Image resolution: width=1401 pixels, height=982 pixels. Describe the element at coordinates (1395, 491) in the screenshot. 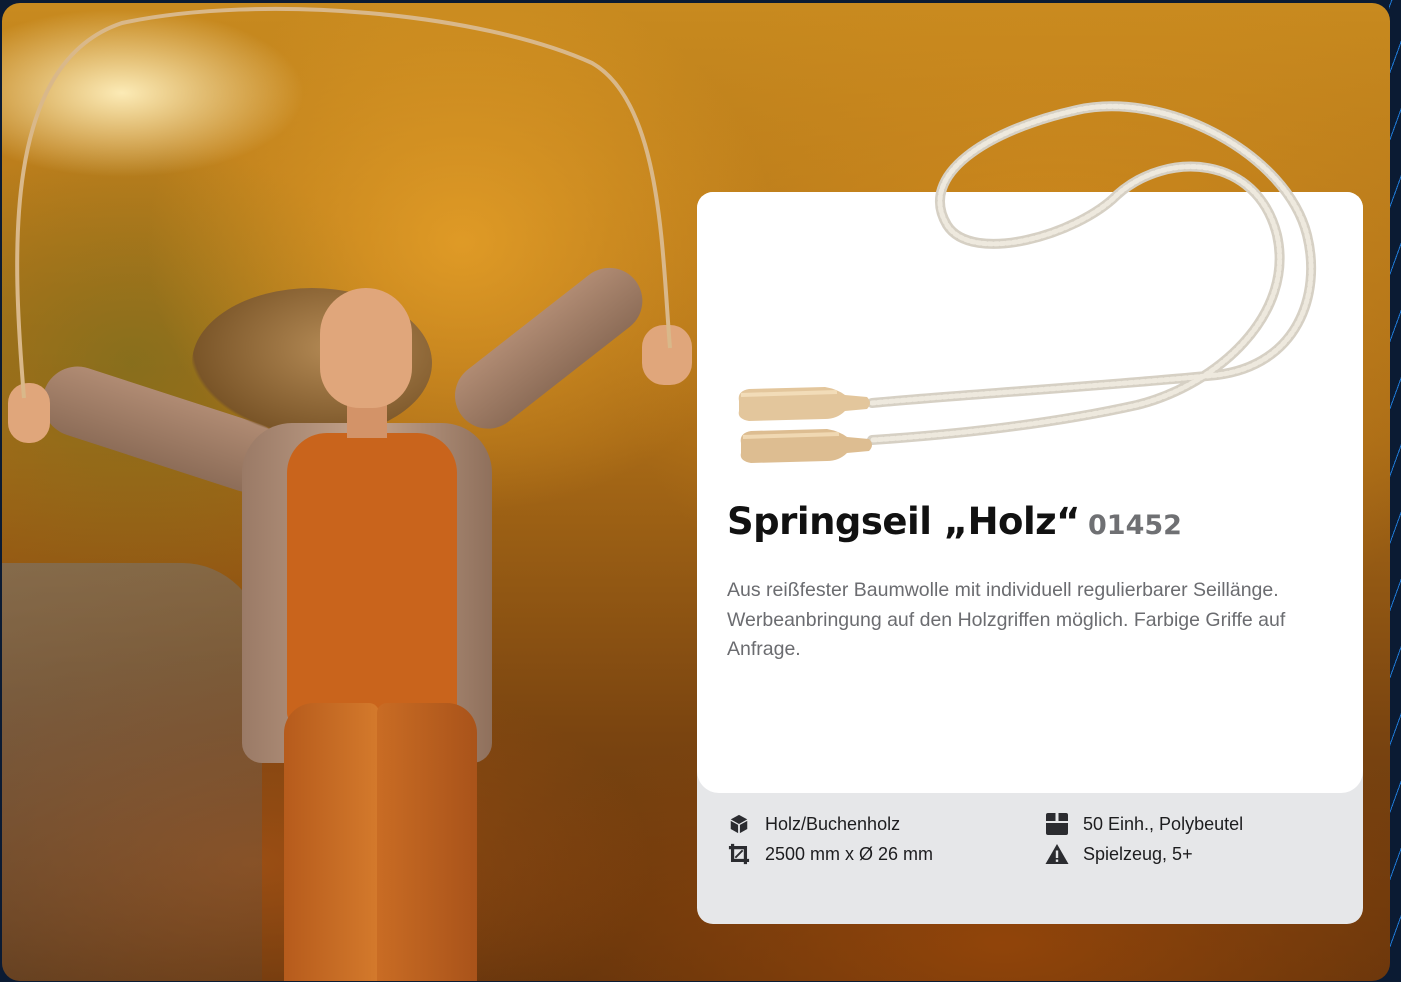

I see `decorative-lines` at that location.